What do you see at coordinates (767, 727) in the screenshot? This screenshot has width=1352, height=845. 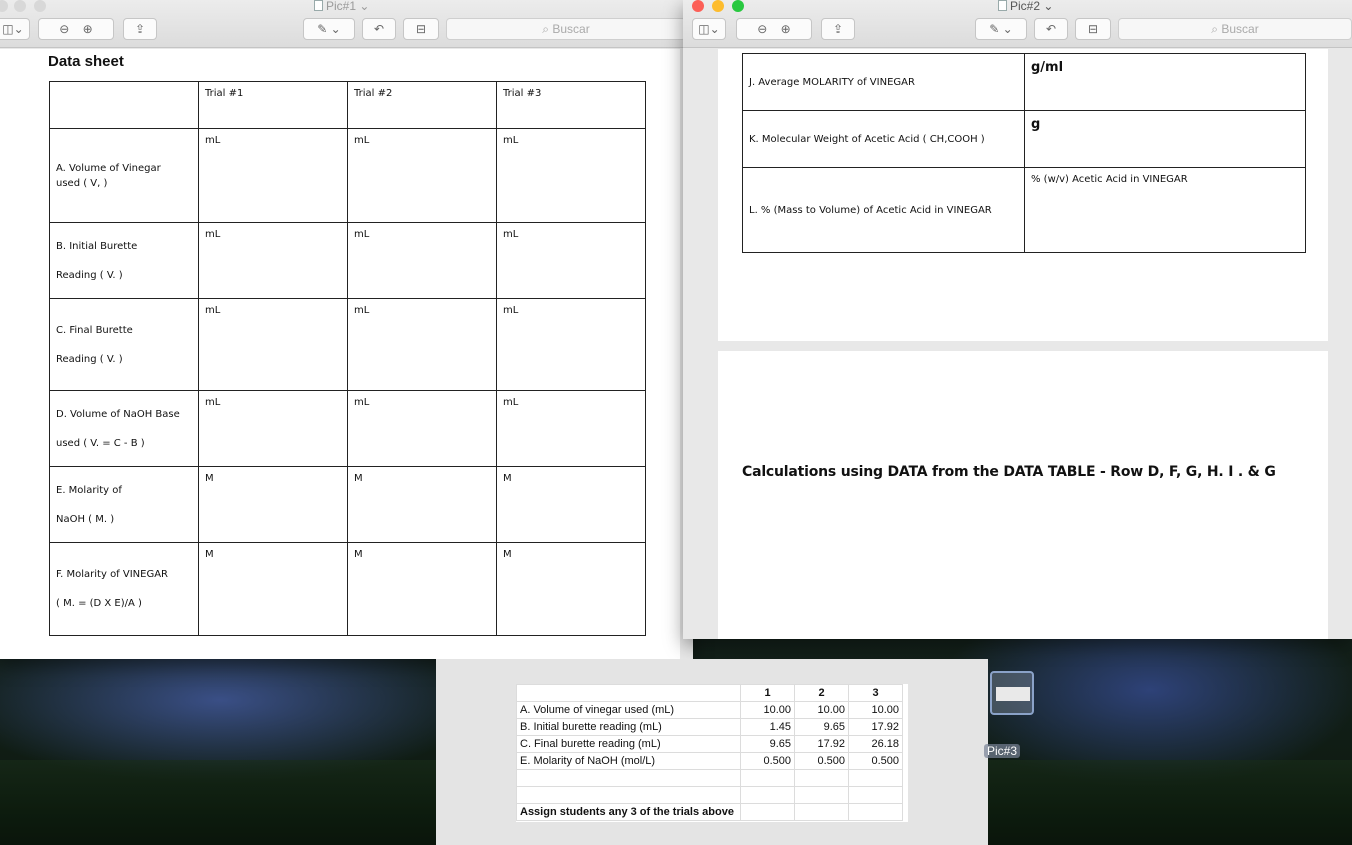 I see `table-cell: 1.45` at bounding box center [767, 727].